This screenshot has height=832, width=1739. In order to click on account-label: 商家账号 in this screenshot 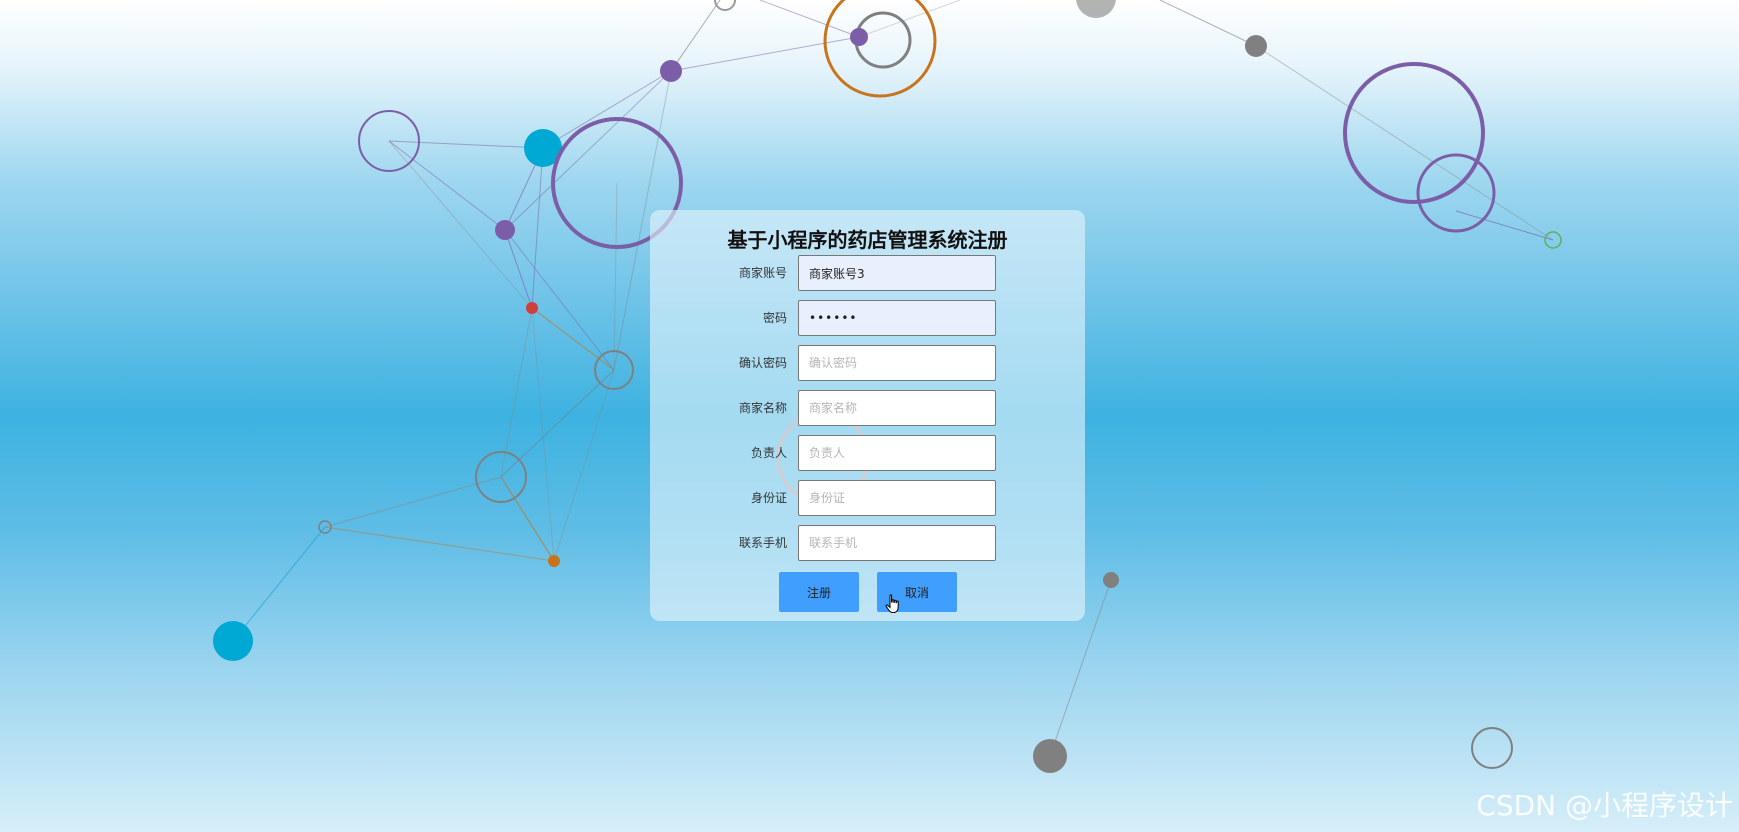, I will do `click(762, 273)`.